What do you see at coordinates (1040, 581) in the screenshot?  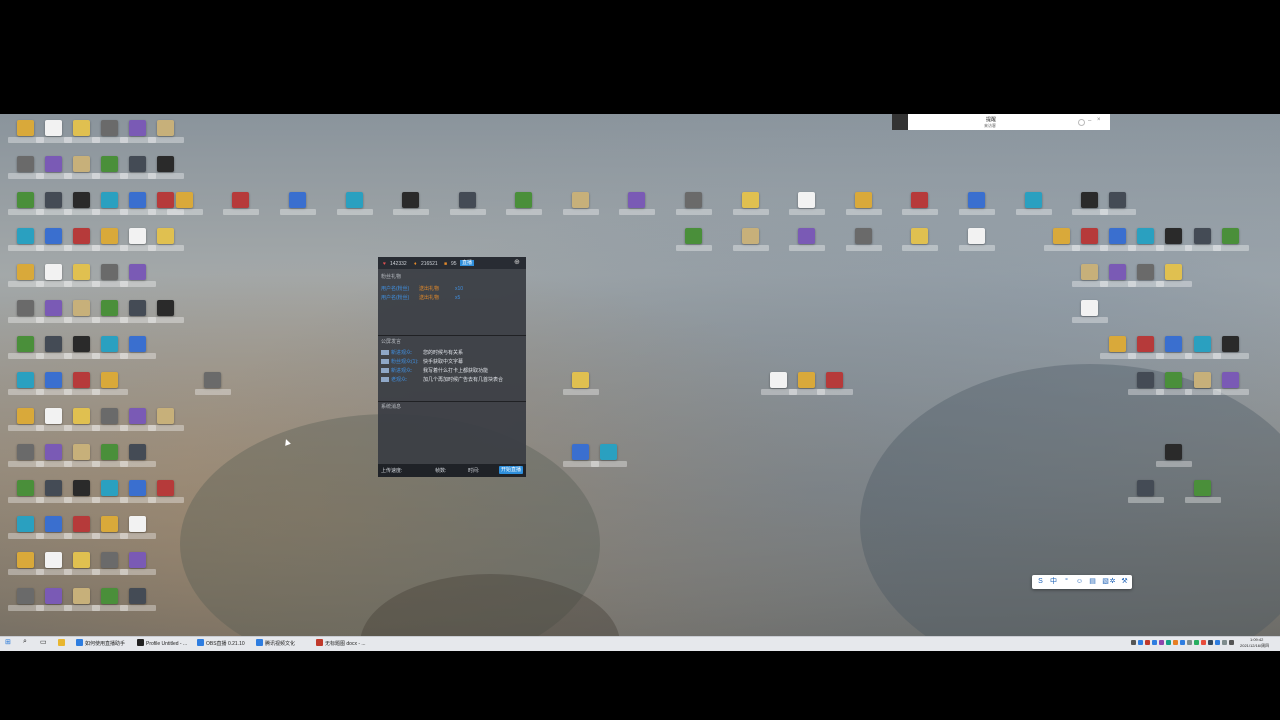 I see `ime-logo-icon: S` at bounding box center [1040, 581].